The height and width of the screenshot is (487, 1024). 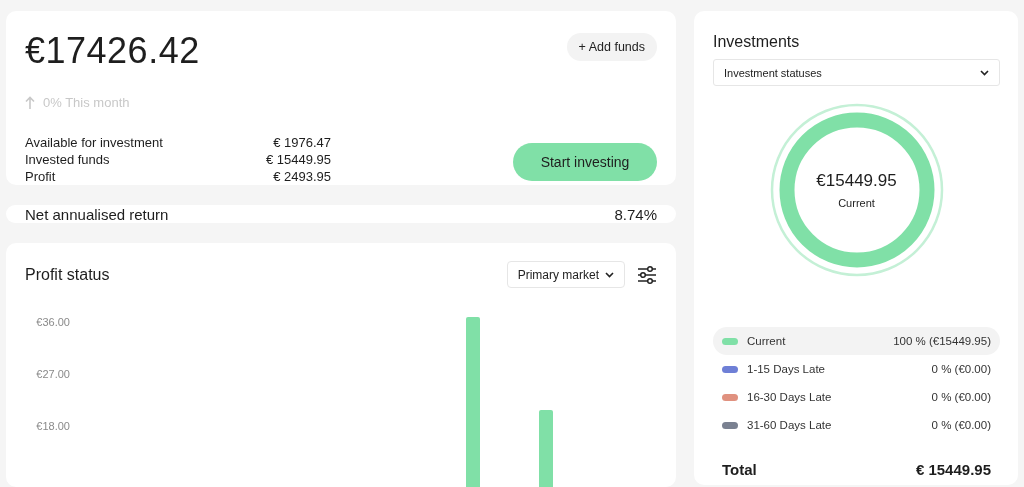 What do you see at coordinates (585, 161) in the screenshot?
I see `start-investing-button: Start investing` at bounding box center [585, 161].